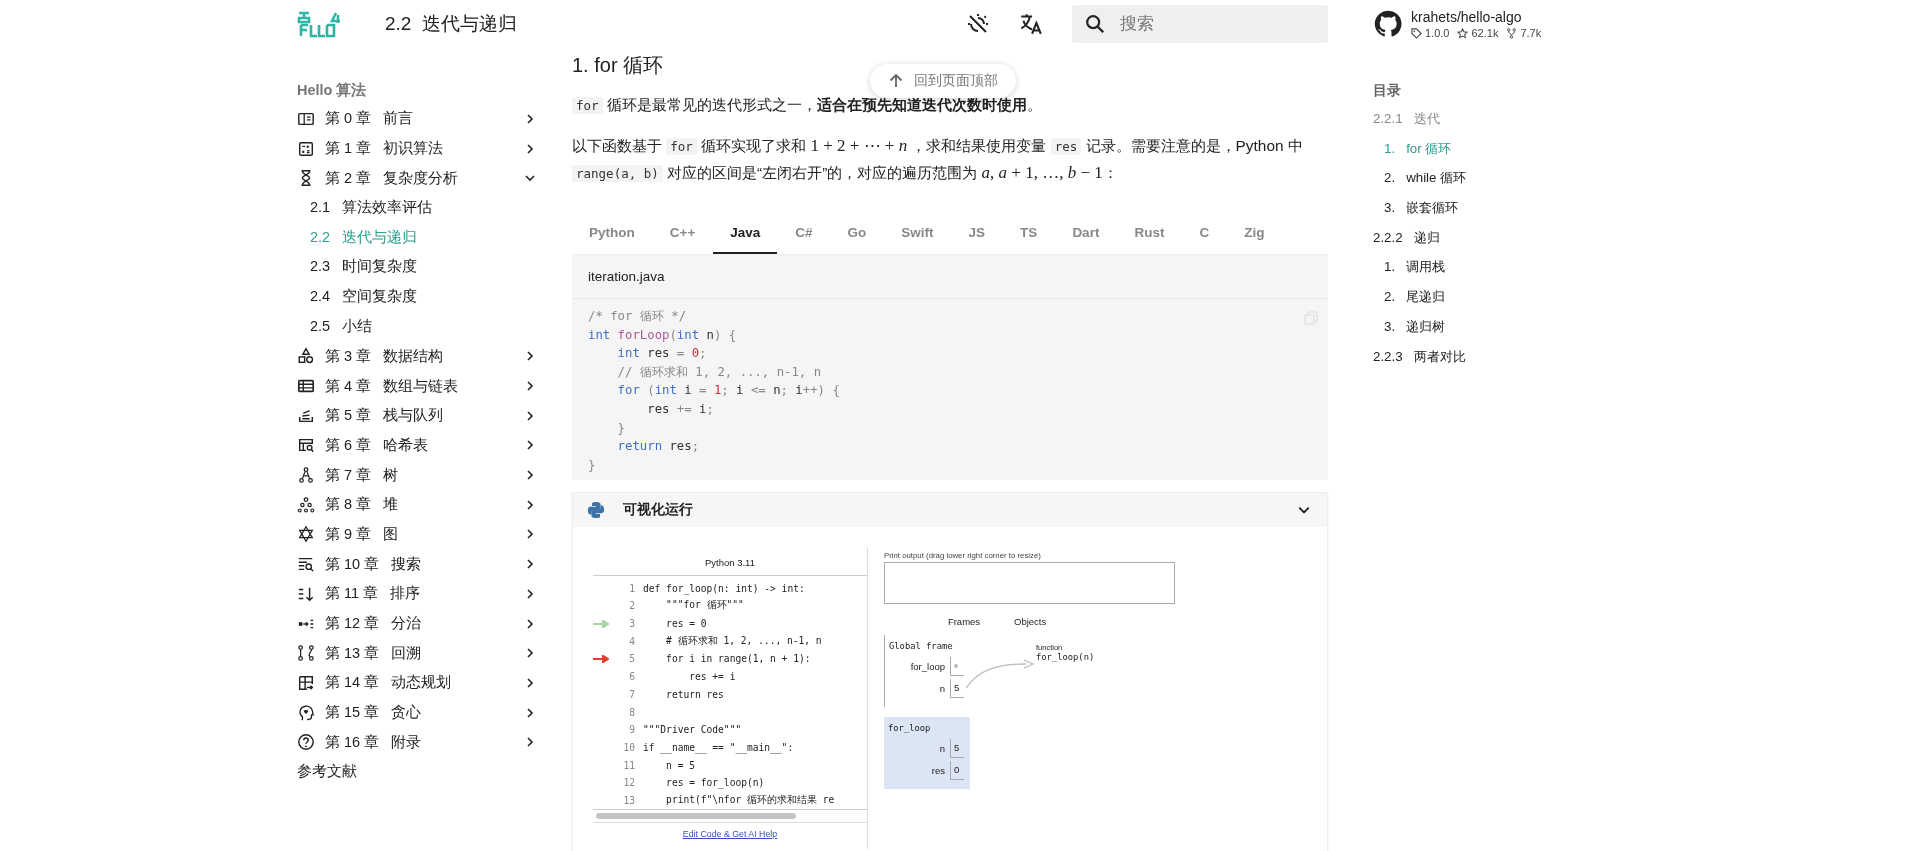  Describe the element at coordinates (319, 24) in the screenshot. I see `logo-icon` at that location.